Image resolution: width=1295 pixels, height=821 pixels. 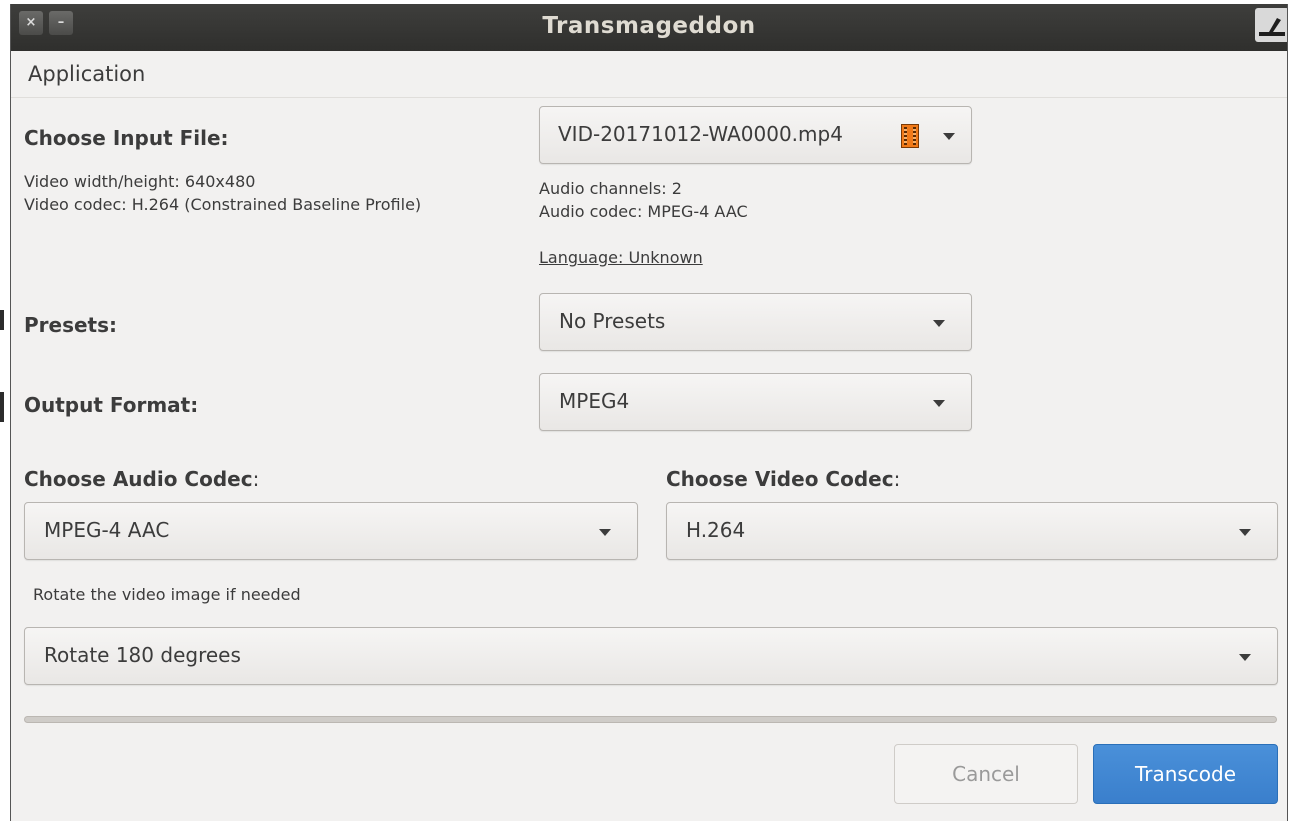 I want to click on video-file-icon, so click(x=910, y=136).